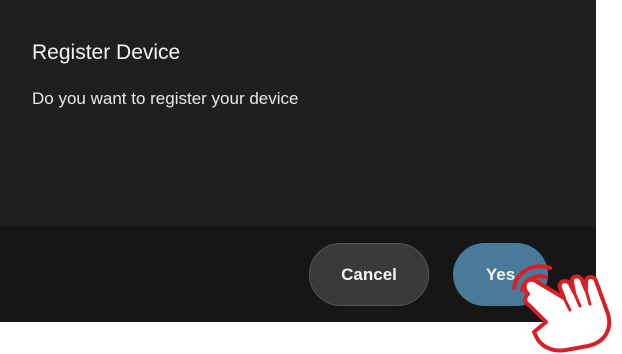 The height and width of the screenshot is (354, 622). I want to click on cancel-button: Cancel, so click(369, 274).